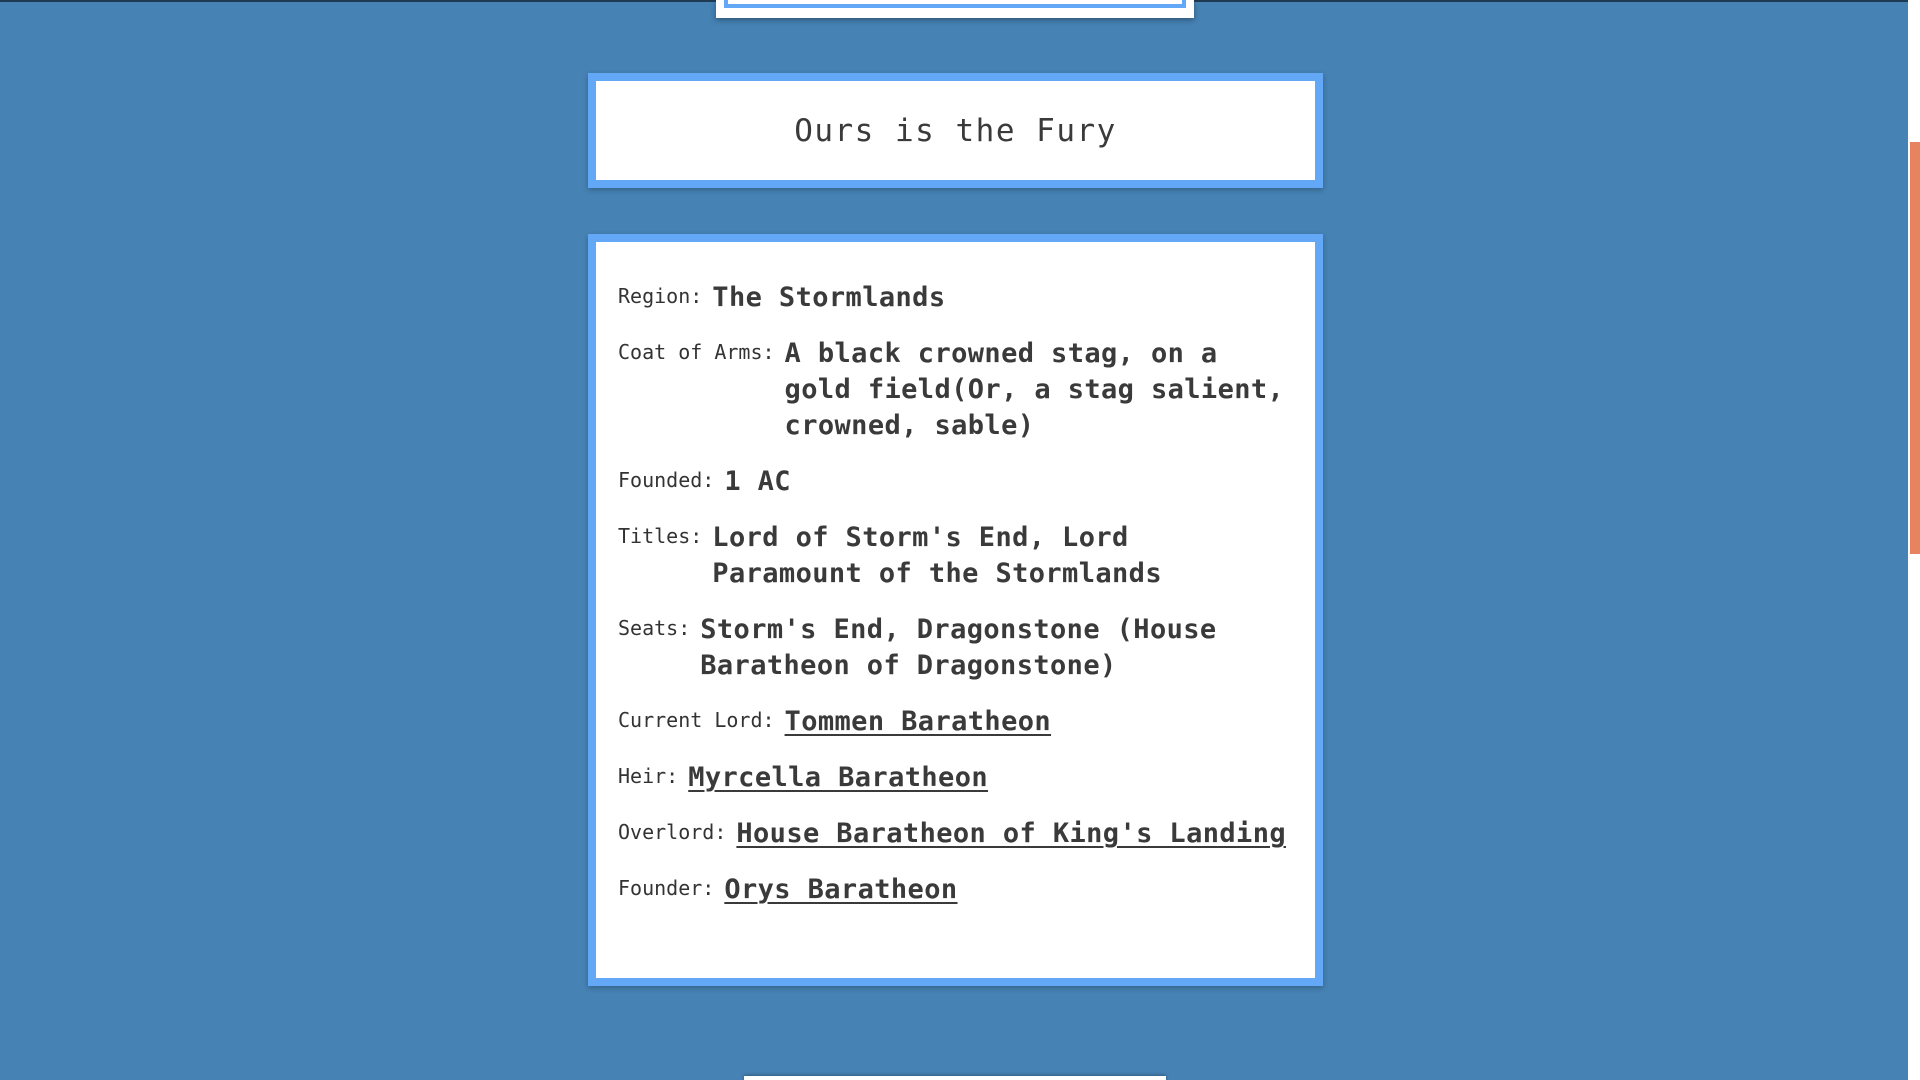 This screenshot has height=1080, width=1920. I want to click on heir-link: Myrcella Baratheon, so click(838, 777).